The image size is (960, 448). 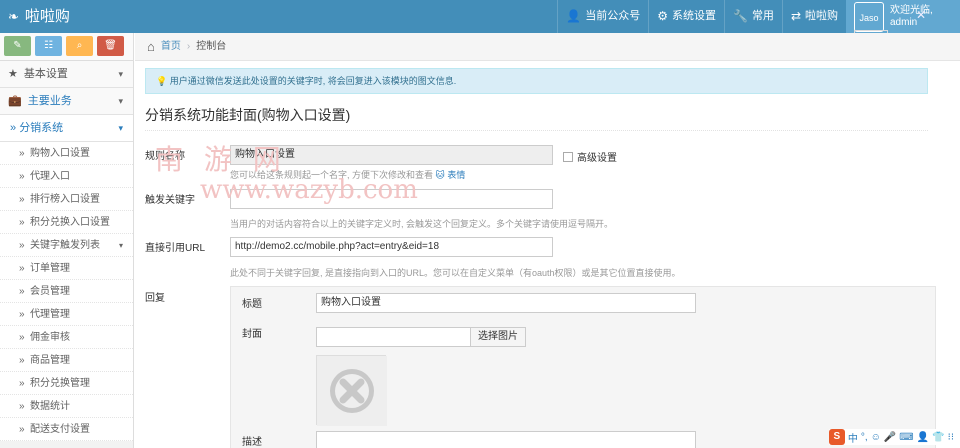 I want to click on select-image-button: 选择图片, so click(x=498, y=337).